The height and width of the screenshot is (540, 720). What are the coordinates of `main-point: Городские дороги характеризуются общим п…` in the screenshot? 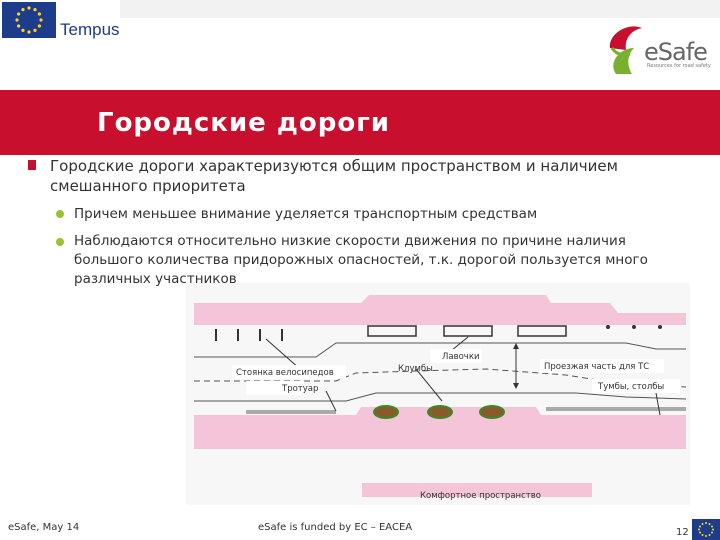 It's located at (334, 176).